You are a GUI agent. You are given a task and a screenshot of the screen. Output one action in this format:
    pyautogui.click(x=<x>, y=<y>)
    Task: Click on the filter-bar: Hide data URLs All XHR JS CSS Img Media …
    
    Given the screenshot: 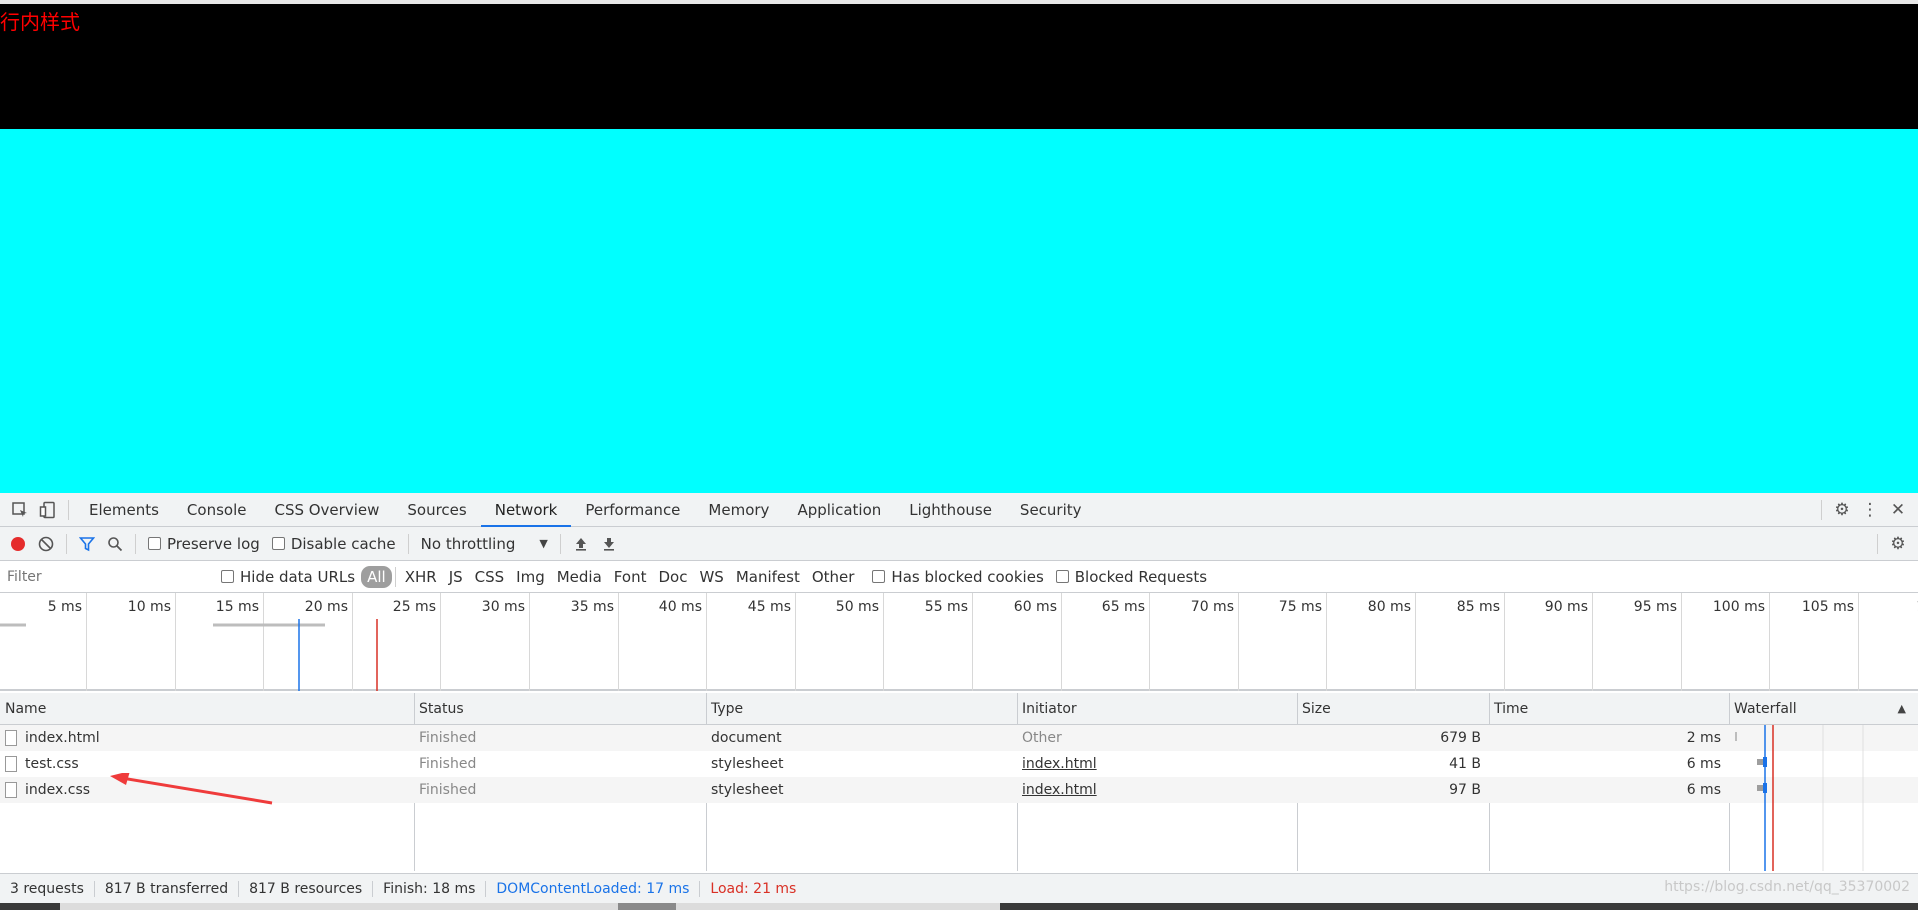 What is the action you would take?
    pyautogui.click(x=959, y=577)
    